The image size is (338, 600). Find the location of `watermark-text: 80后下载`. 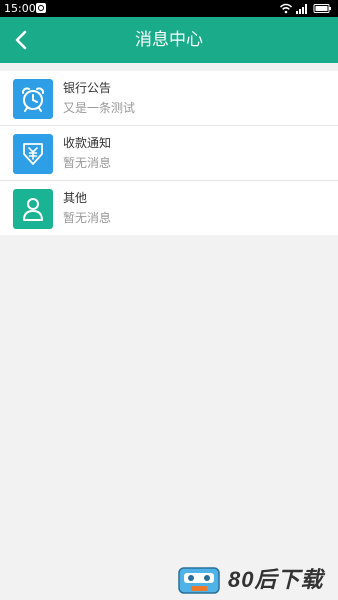

watermark-text: 80后下载 is located at coordinates (276, 579).